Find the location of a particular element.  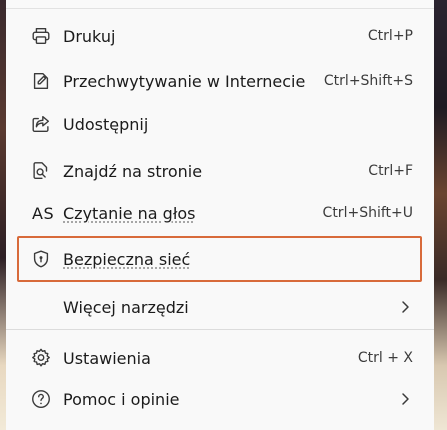

menu-item-secure-network: Bezpieczna sieć is located at coordinates (220, 259).